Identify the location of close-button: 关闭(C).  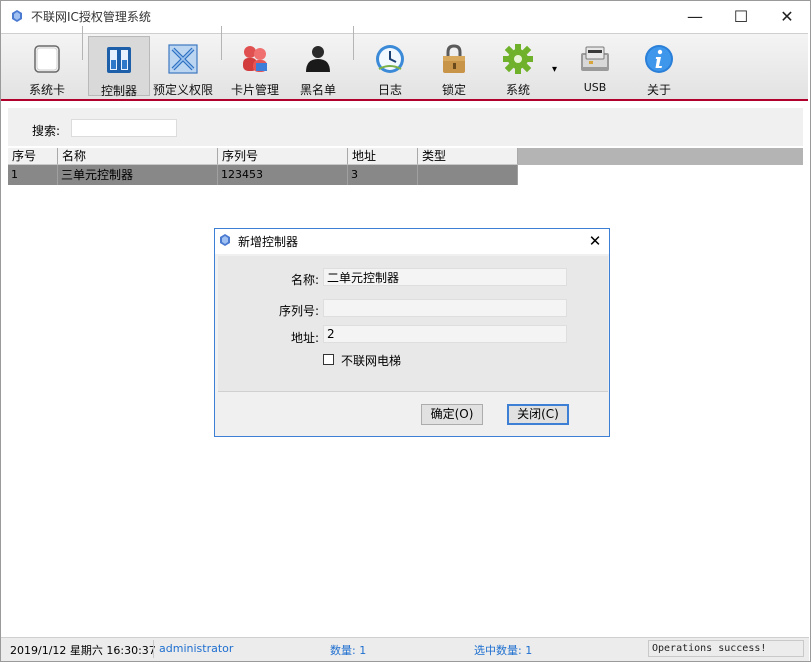
(538, 414).